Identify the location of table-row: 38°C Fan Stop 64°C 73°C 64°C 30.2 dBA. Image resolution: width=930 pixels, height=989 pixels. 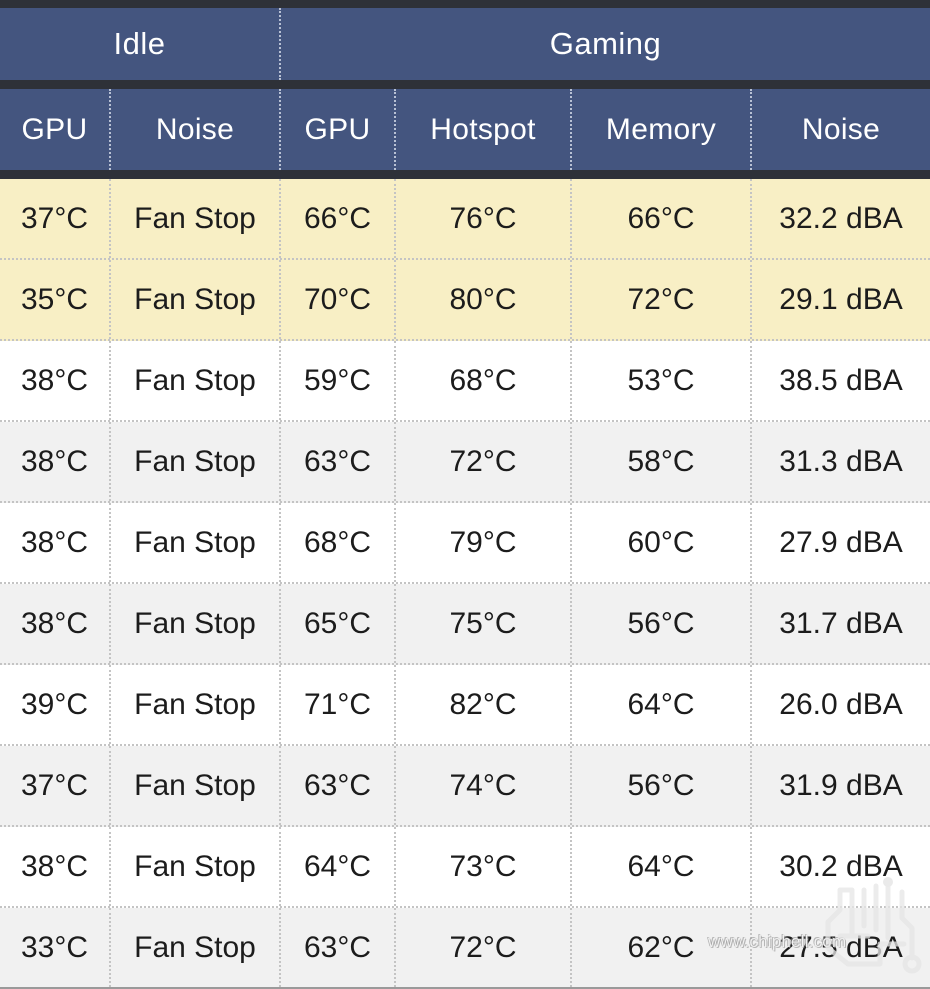
(465, 867).